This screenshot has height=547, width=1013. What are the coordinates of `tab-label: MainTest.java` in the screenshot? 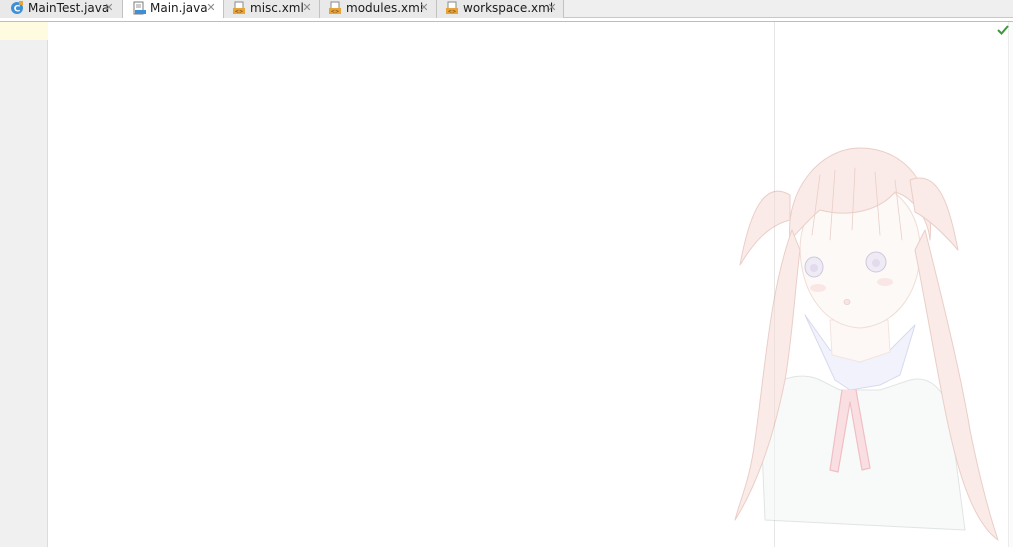 It's located at (69, 8).